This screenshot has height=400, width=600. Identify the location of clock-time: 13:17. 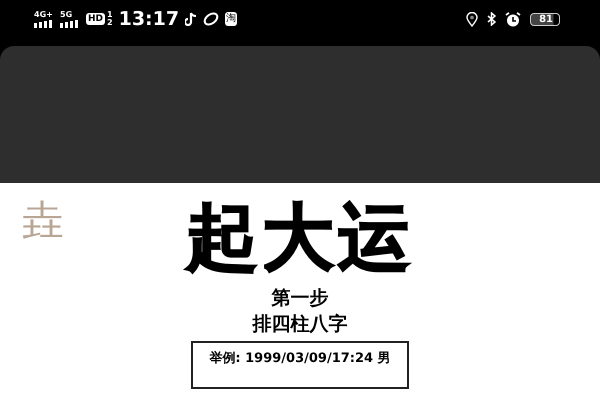
(149, 19).